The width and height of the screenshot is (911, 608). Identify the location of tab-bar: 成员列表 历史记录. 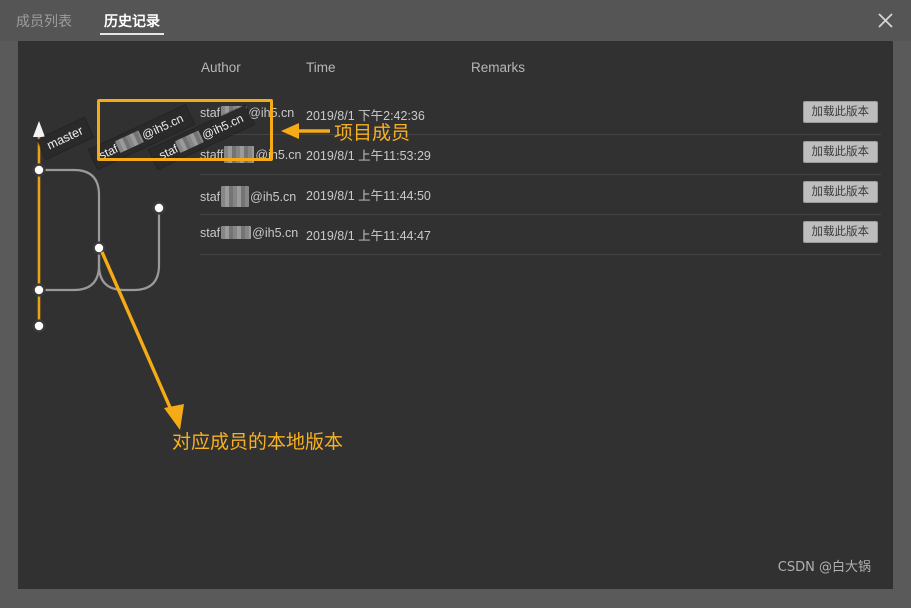
(88, 20).